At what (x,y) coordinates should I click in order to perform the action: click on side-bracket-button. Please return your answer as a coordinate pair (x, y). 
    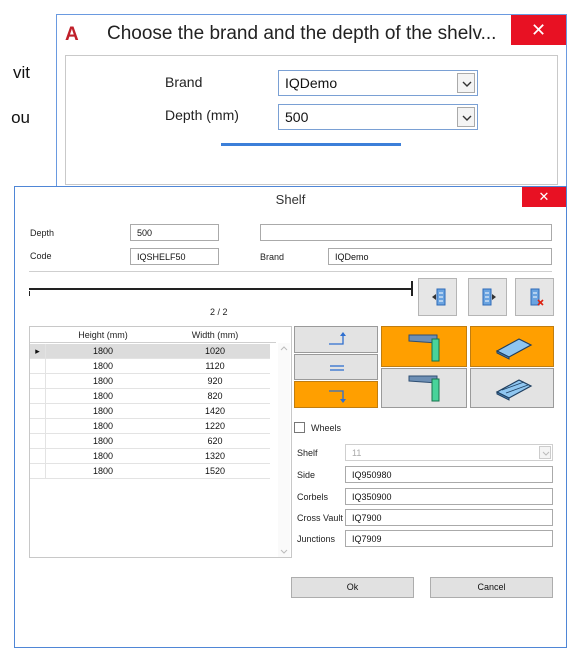
    Looking at the image, I should click on (424, 346).